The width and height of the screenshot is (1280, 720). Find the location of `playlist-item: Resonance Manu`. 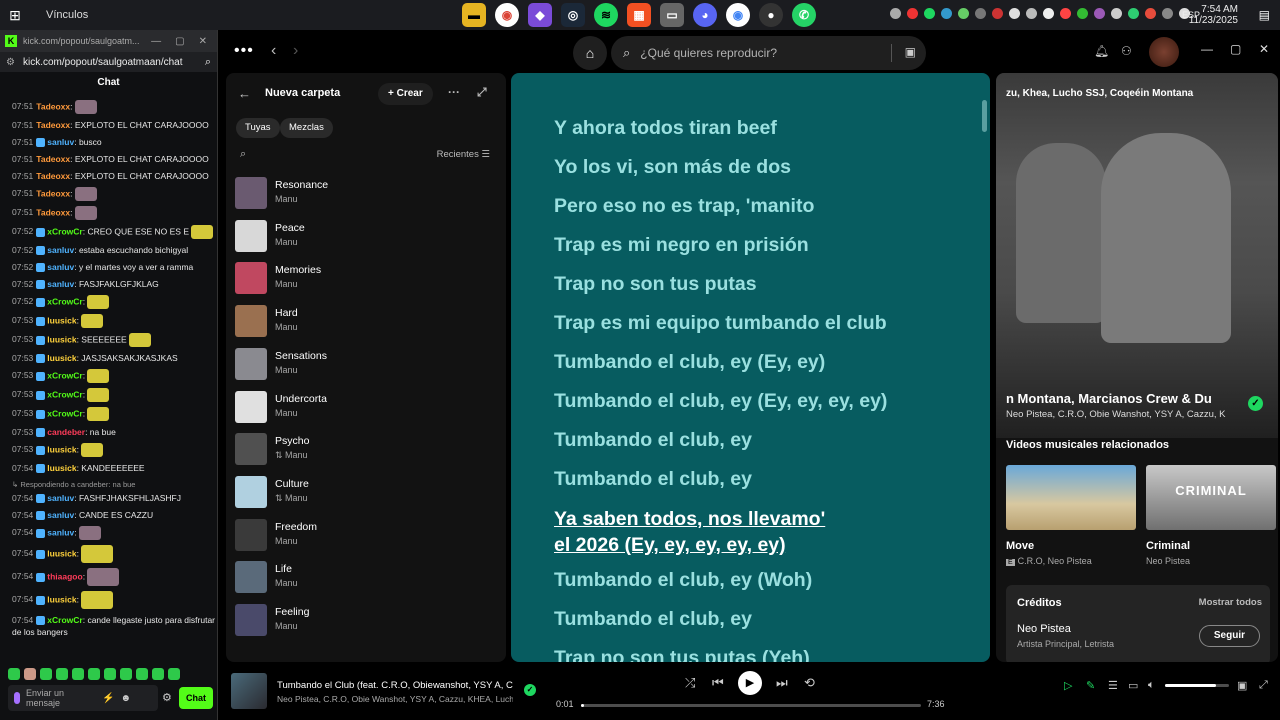

playlist-item: Resonance Manu is located at coordinates (365, 193).